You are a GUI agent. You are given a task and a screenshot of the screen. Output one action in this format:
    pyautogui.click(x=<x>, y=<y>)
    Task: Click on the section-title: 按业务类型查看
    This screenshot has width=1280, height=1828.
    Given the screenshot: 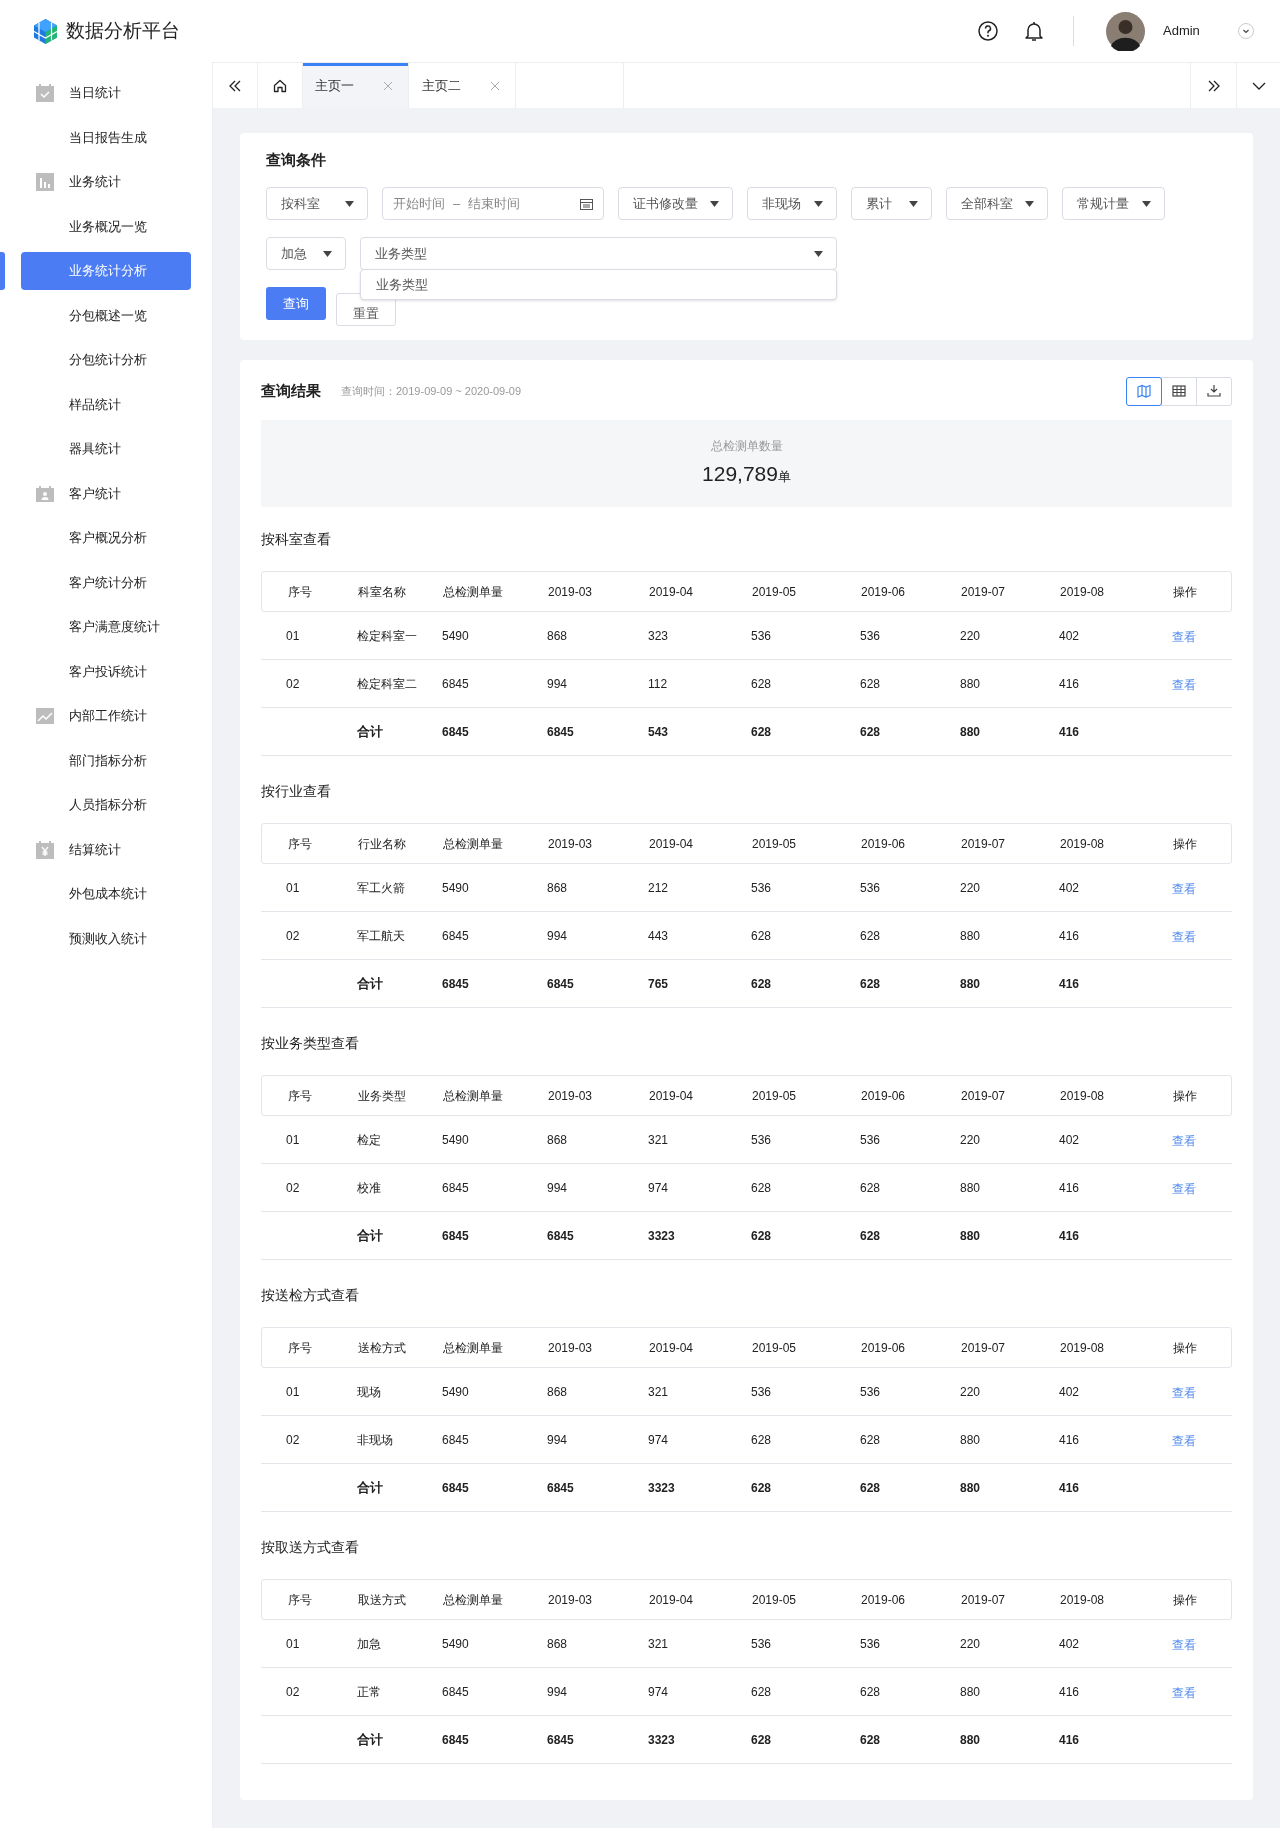 What is the action you would take?
    pyautogui.click(x=310, y=1043)
    